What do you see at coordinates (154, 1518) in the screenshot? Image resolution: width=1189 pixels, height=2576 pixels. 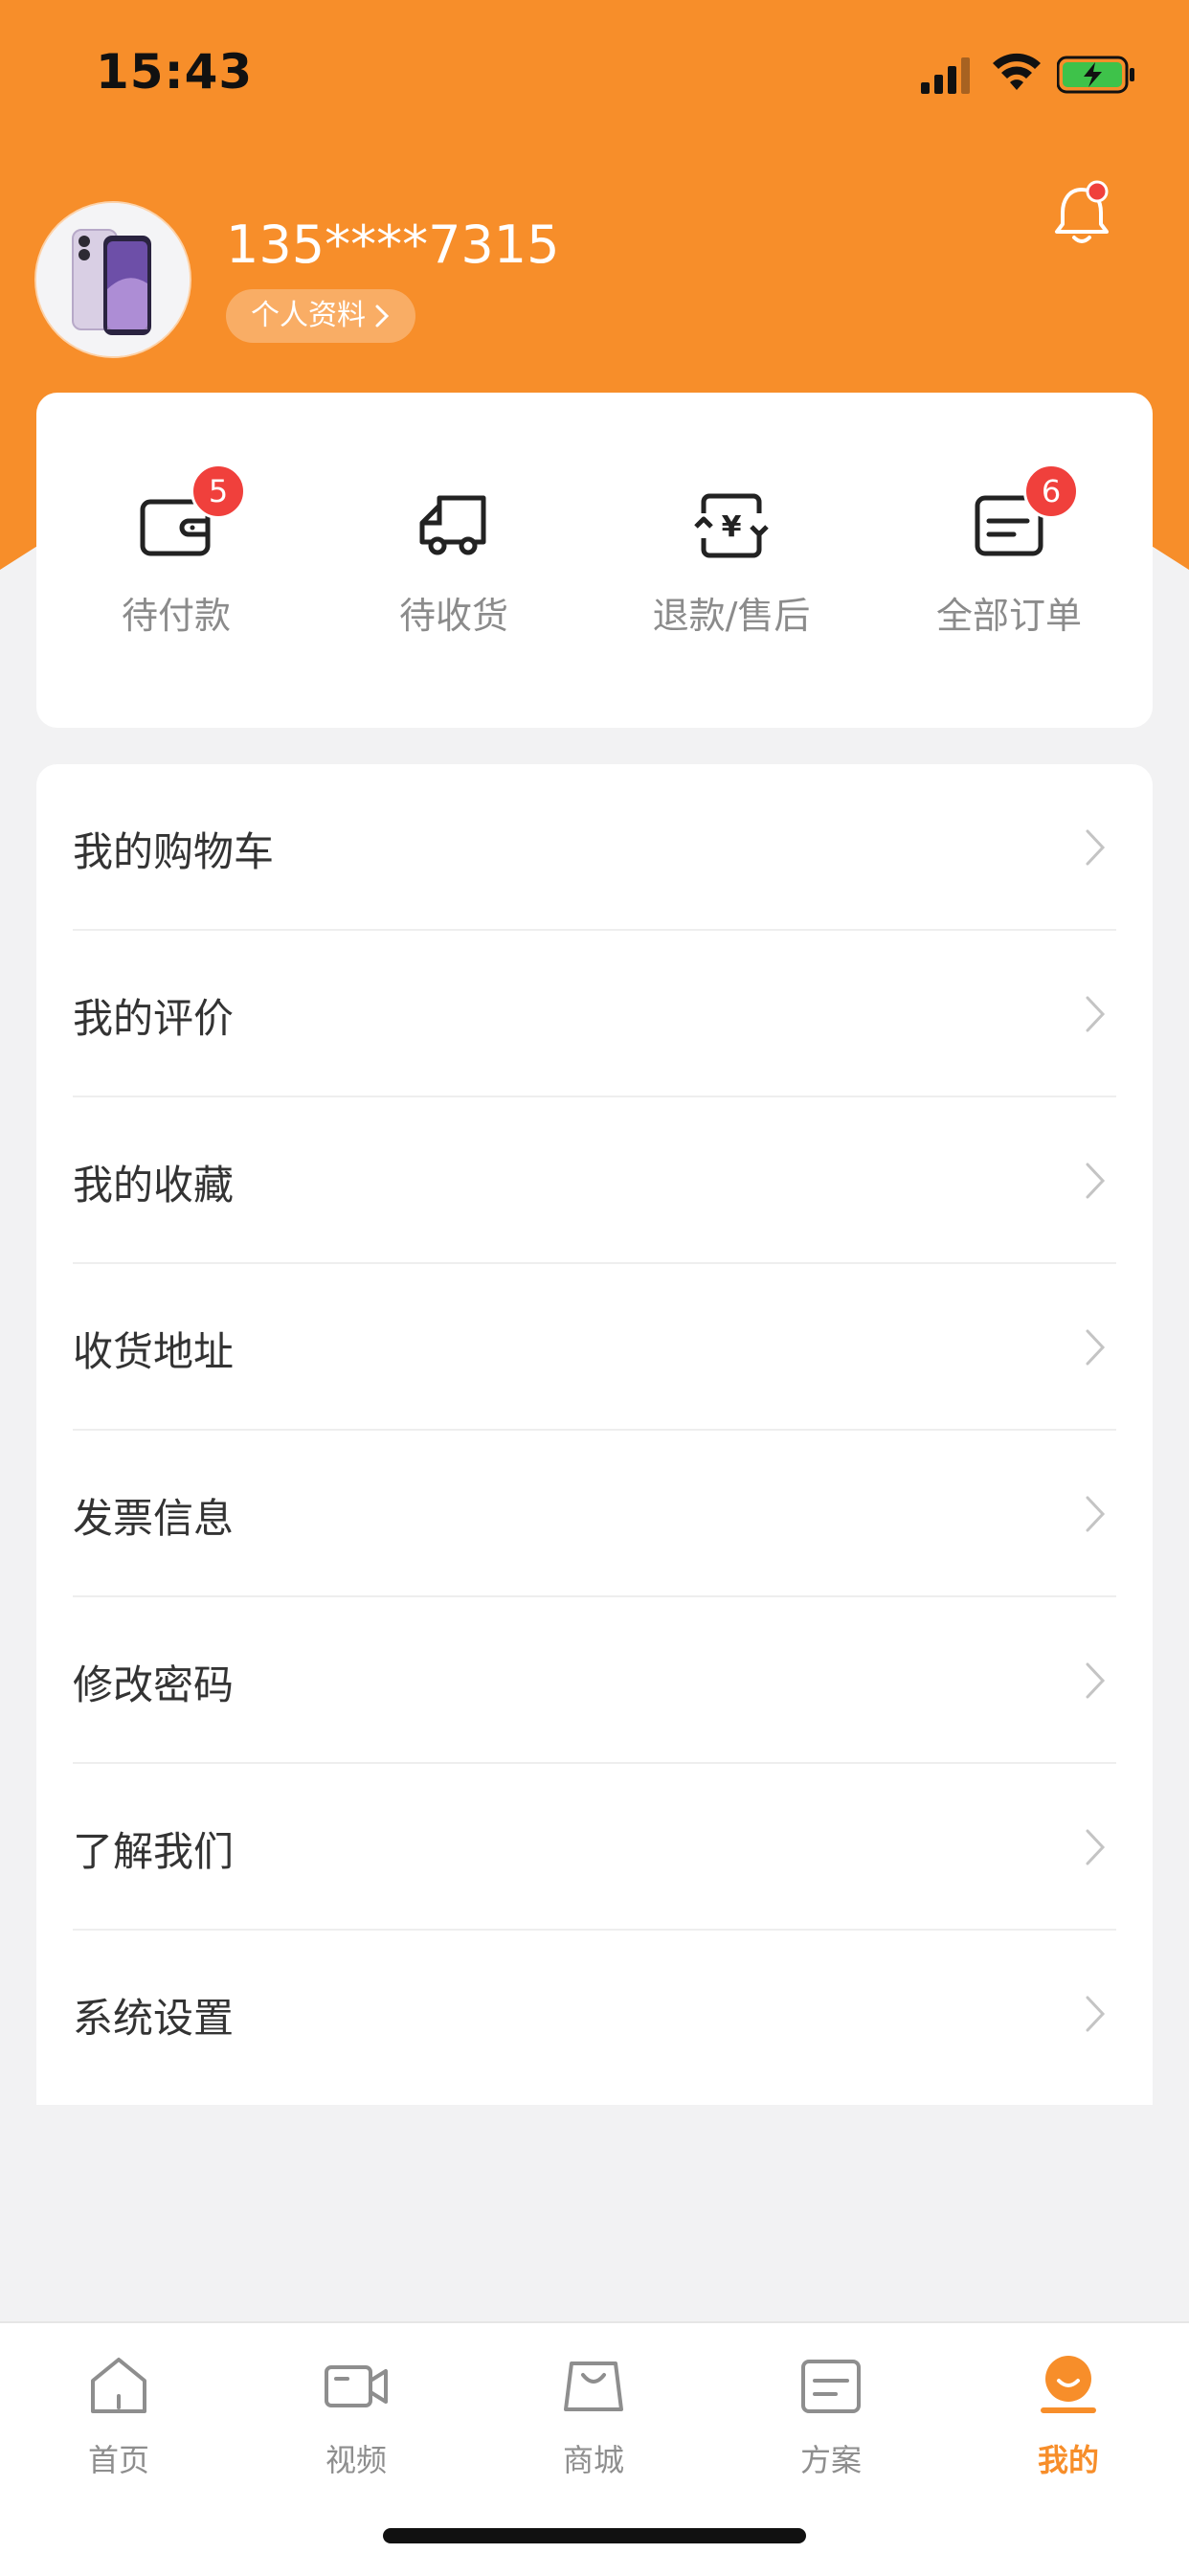 I see `menu-item-label: 发票信息` at bounding box center [154, 1518].